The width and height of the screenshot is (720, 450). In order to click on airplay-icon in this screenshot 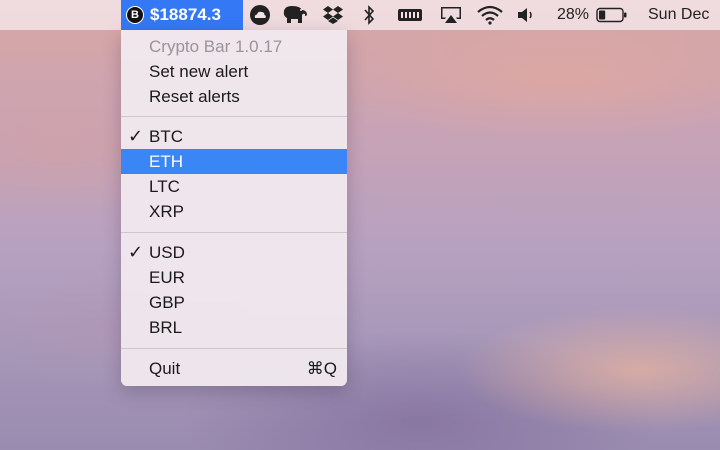, I will do `click(451, 15)`.